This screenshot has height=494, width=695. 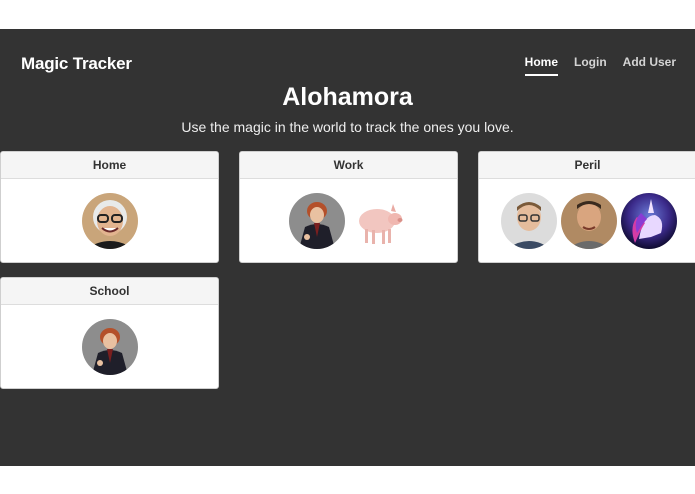 What do you see at coordinates (348, 165) in the screenshot?
I see `location-card-title: Work` at bounding box center [348, 165].